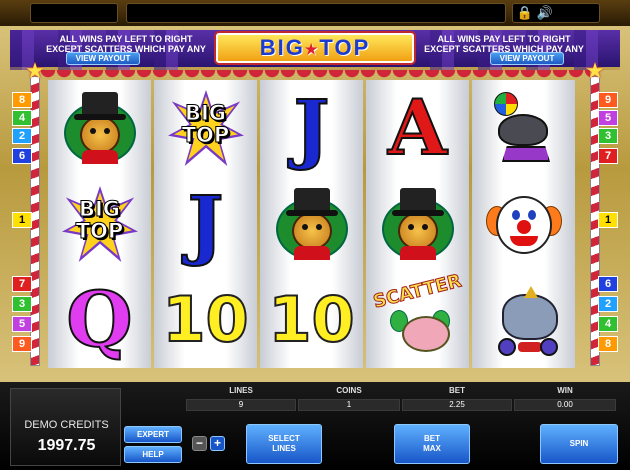 This screenshot has width=630, height=470. Describe the element at coordinates (282, 47) in the screenshot. I see `logo-word-big: BIG` at that location.